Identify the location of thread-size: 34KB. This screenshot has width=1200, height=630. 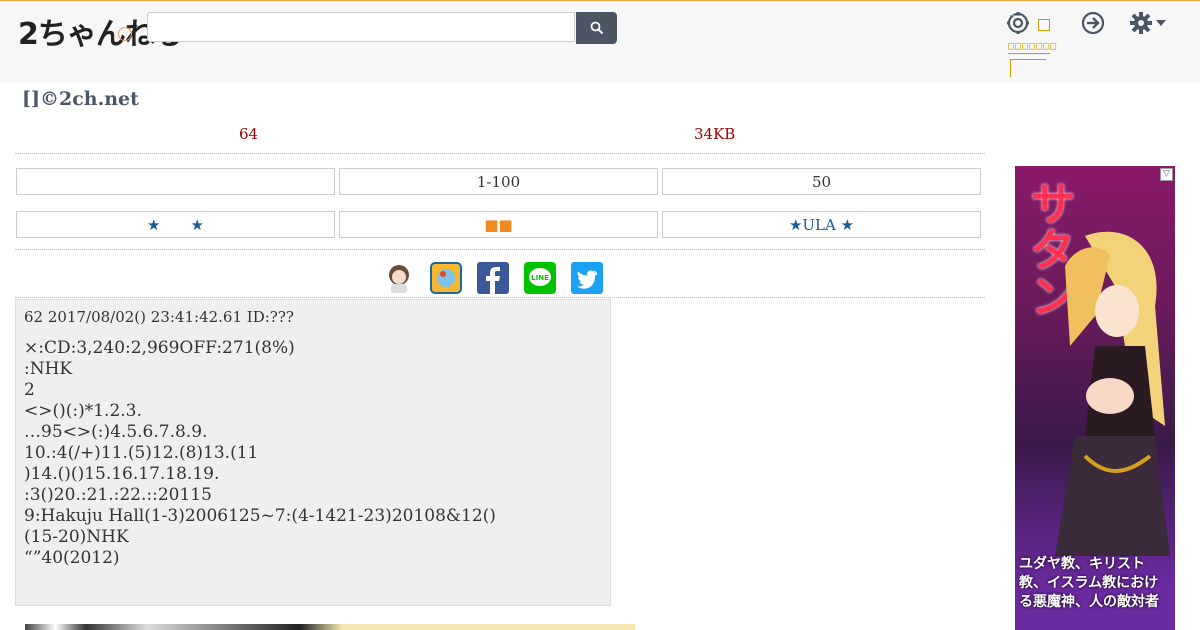
(715, 134).